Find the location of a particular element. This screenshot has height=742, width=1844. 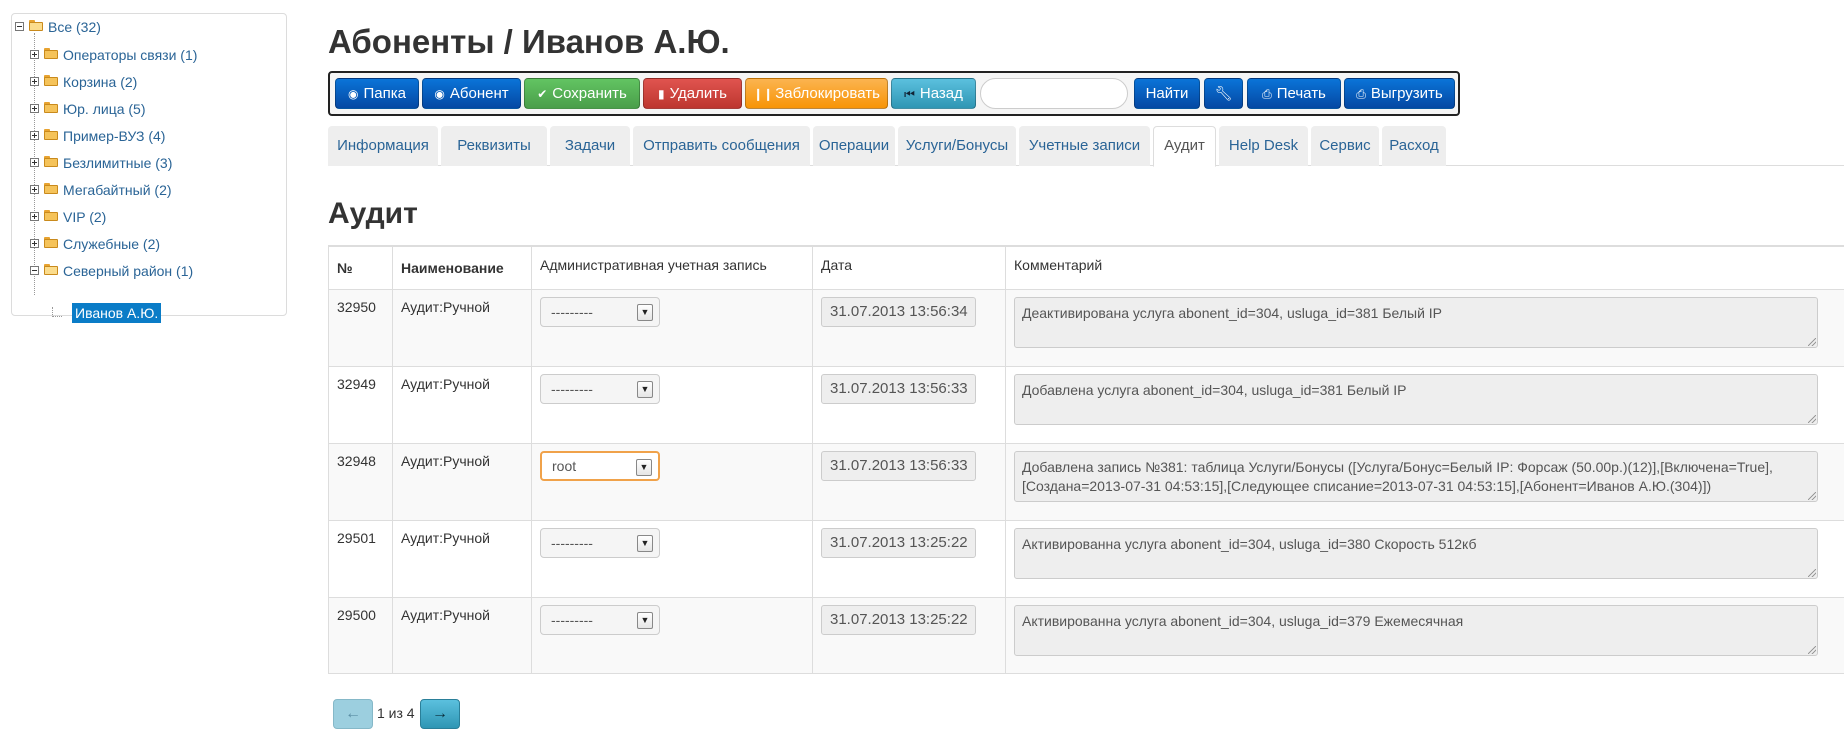

export-button: ⎙ Выгрузить is located at coordinates (1399, 93).